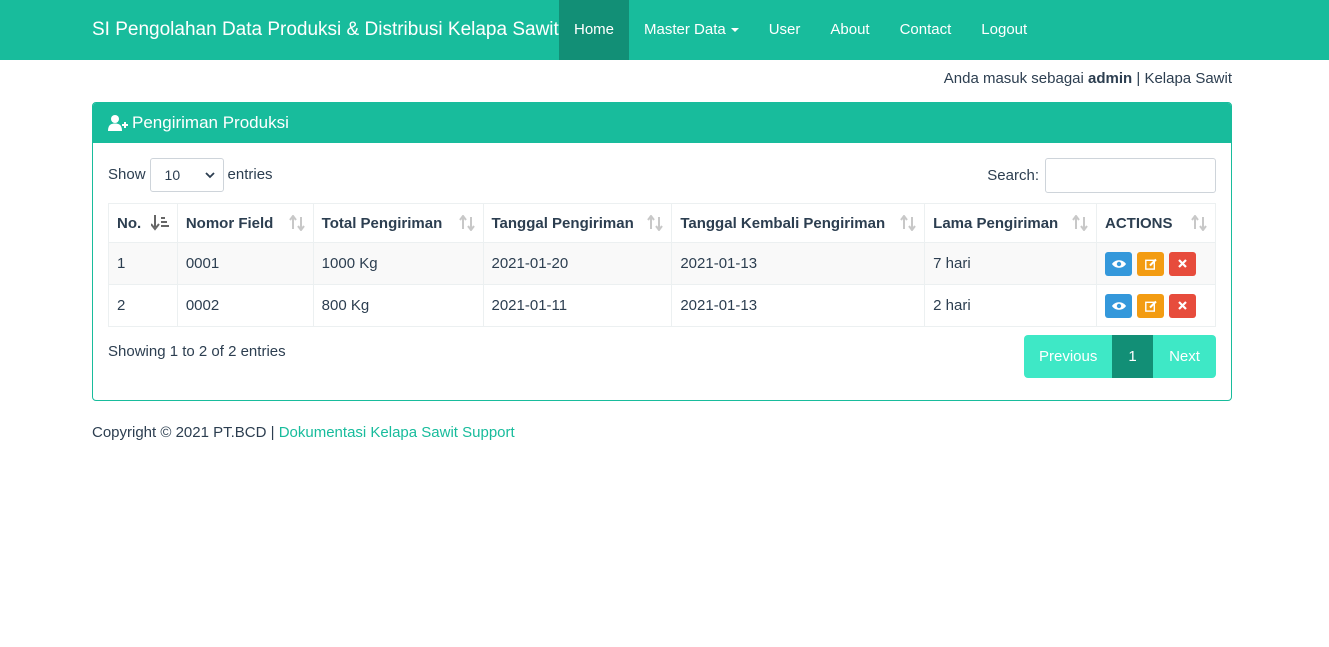 This screenshot has height=647, width=1329. Describe the element at coordinates (229, 223) in the screenshot. I see `column-header-label: Nomor Field` at that location.